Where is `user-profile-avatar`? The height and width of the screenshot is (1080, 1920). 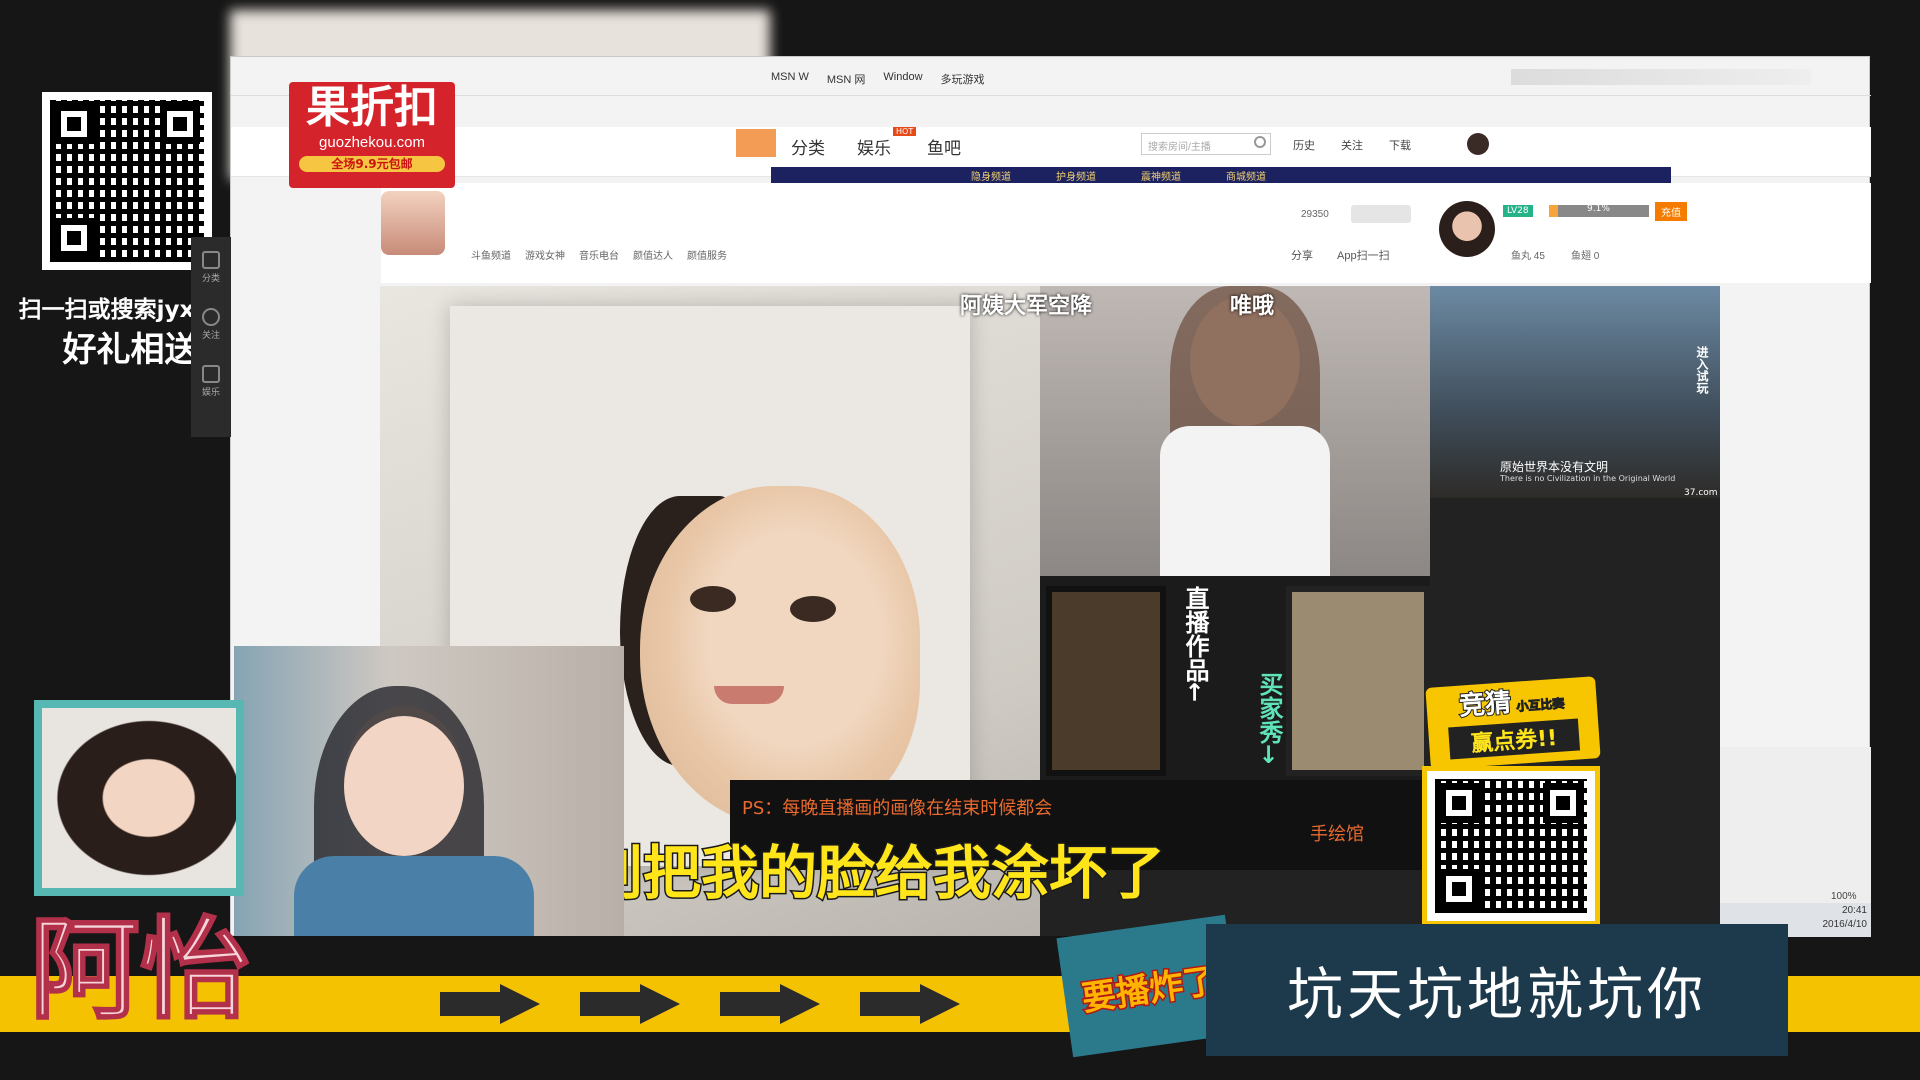
user-profile-avatar is located at coordinates (1467, 229).